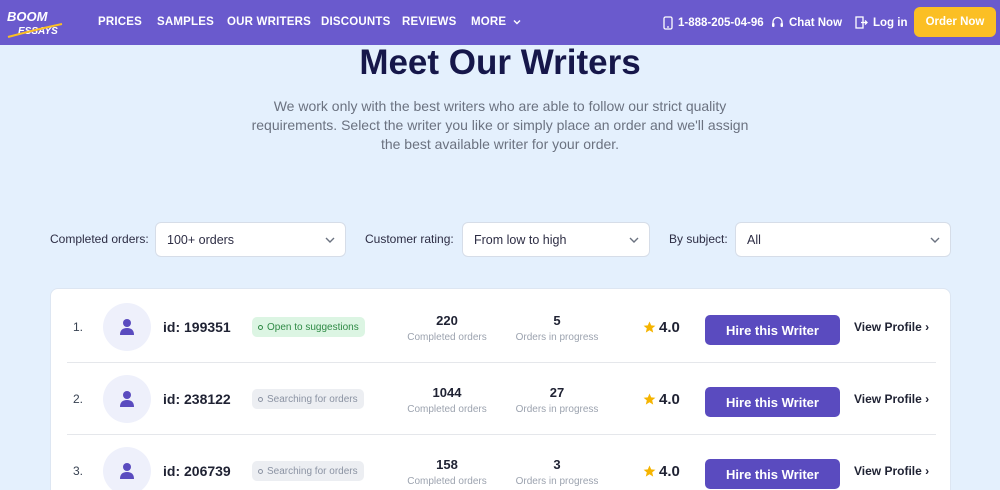 The width and height of the screenshot is (1000, 490). I want to click on customer-rating-label: Customer rating:, so click(409, 239).